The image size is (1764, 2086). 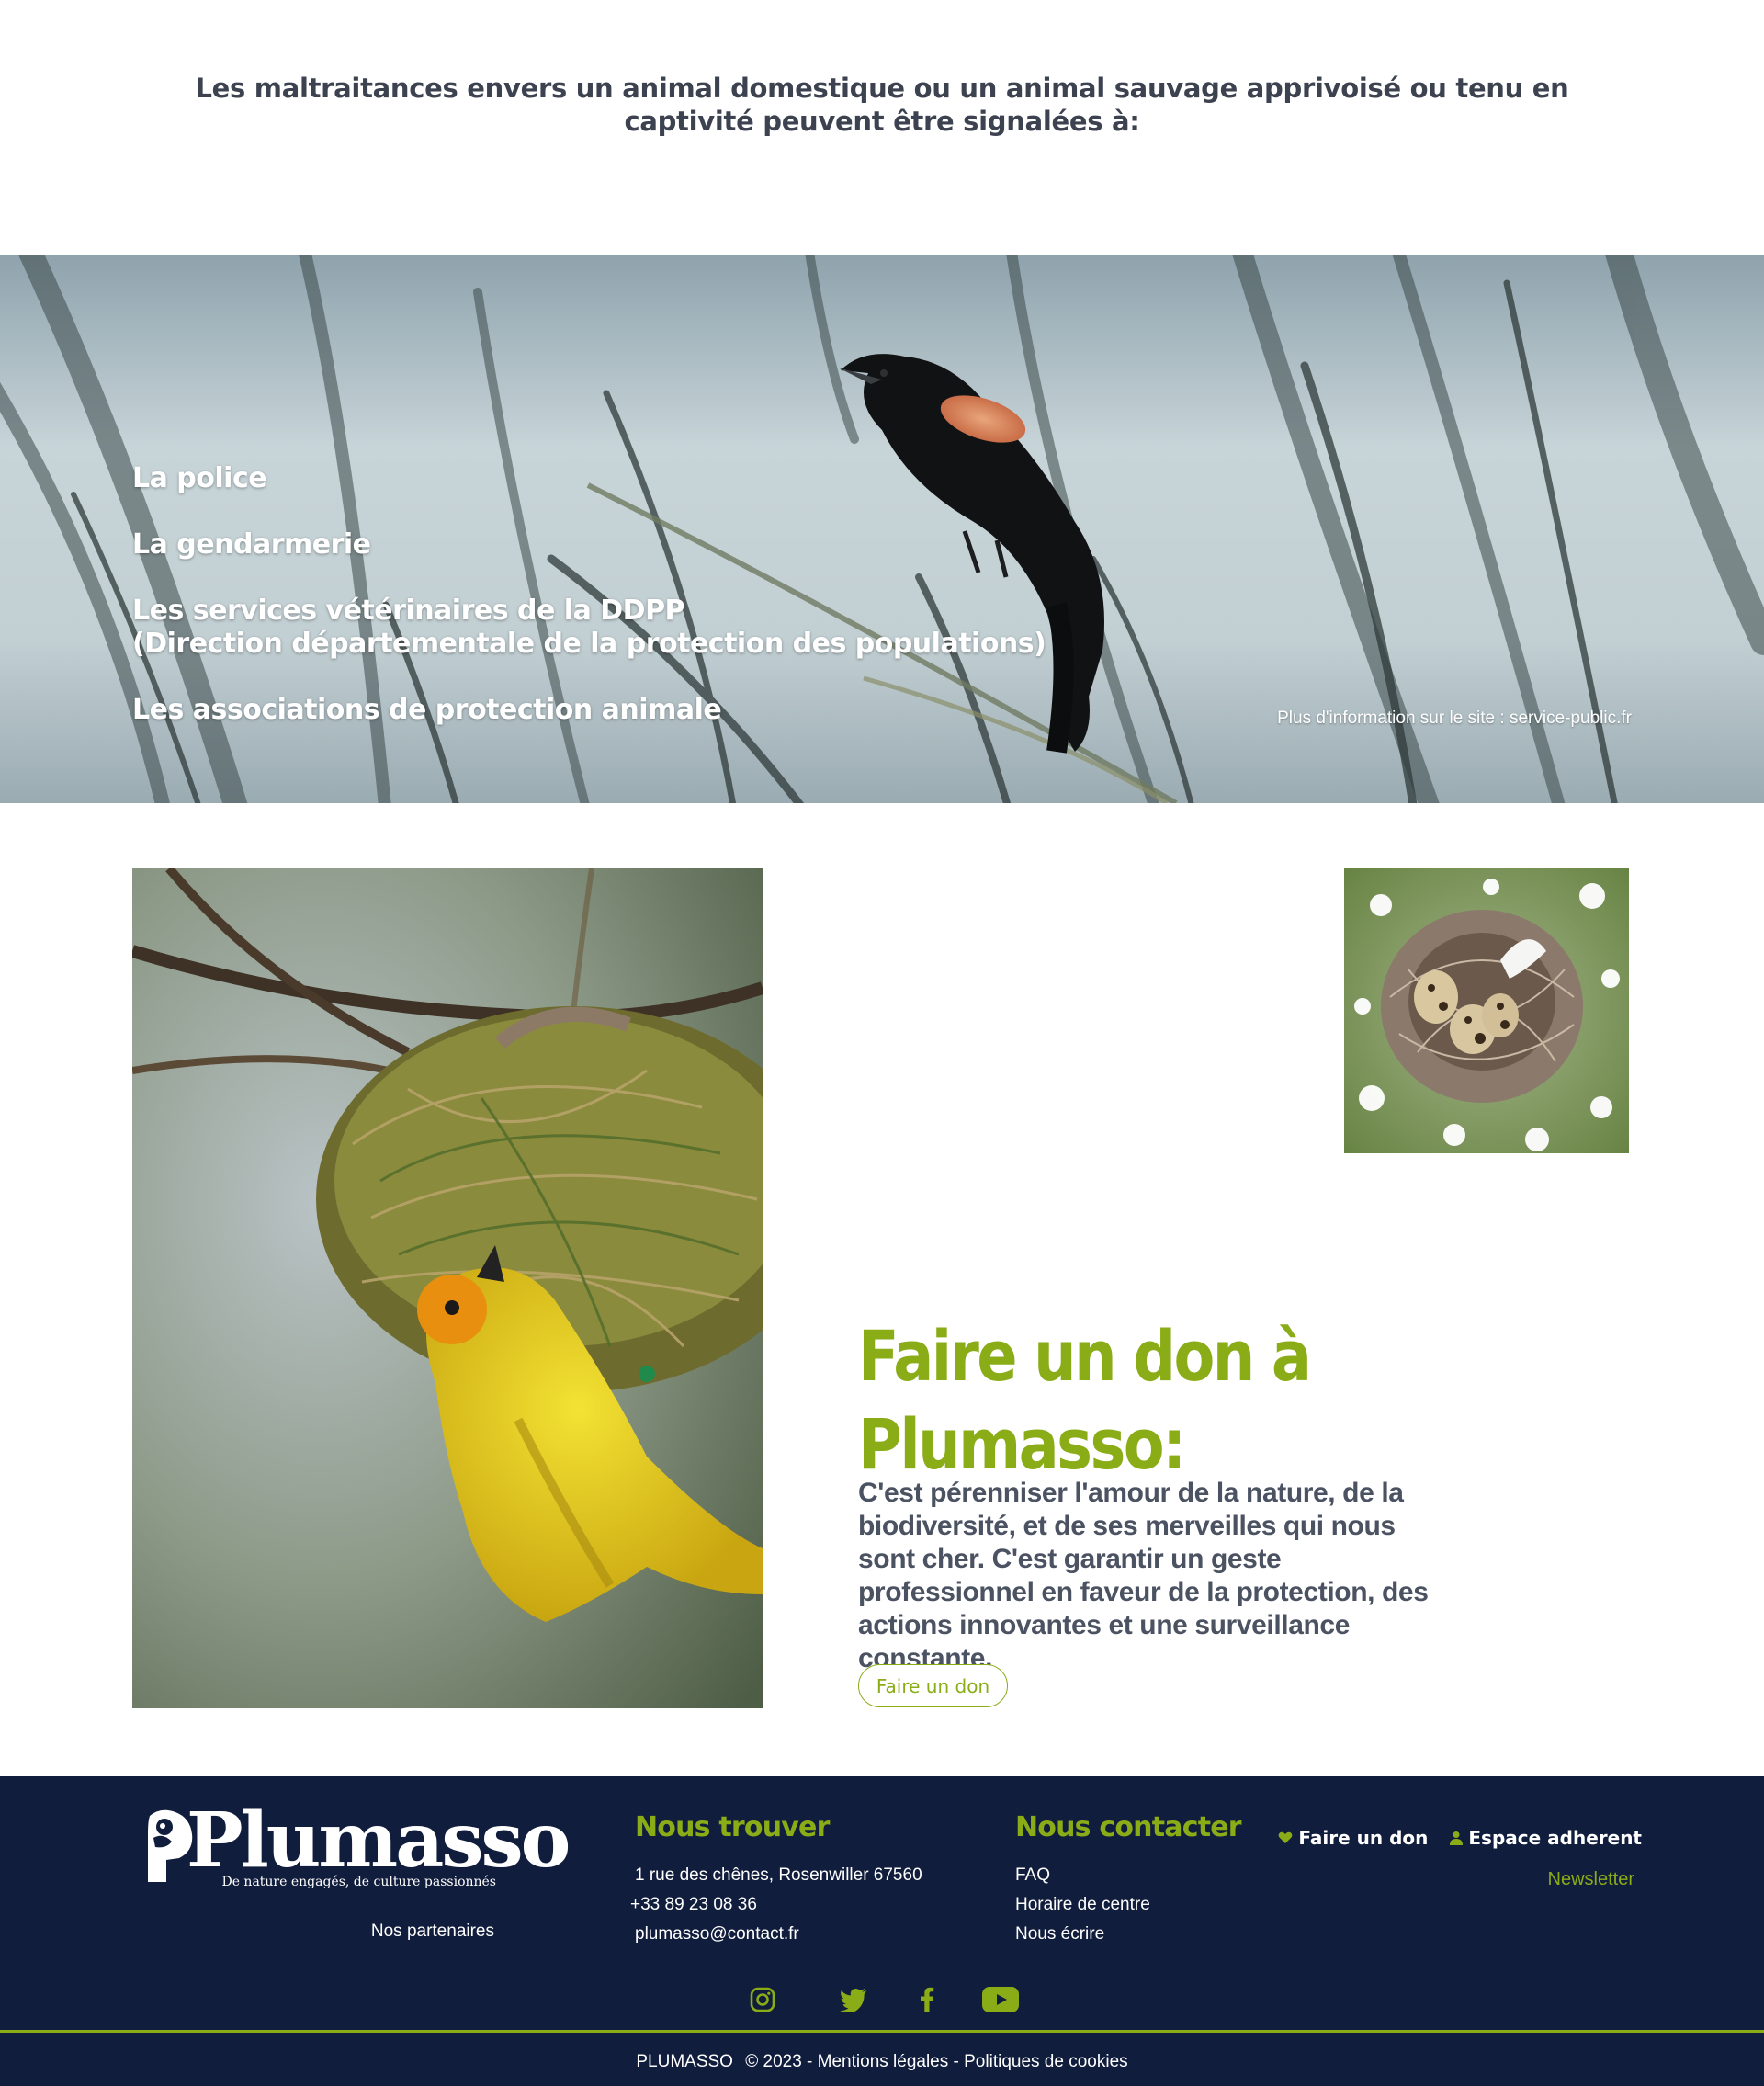 I want to click on user-icon, so click(x=1457, y=1838).